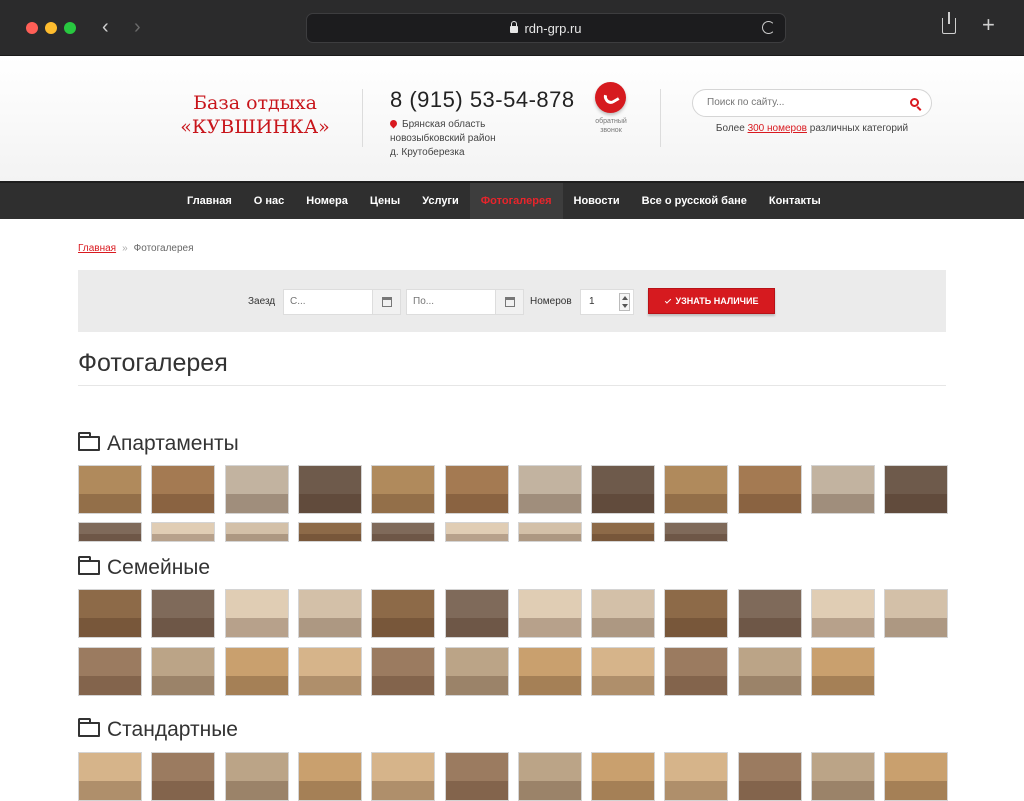 The image size is (1024, 801). Describe the element at coordinates (610, 97) in the screenshot. I see `callback-button` at that location.